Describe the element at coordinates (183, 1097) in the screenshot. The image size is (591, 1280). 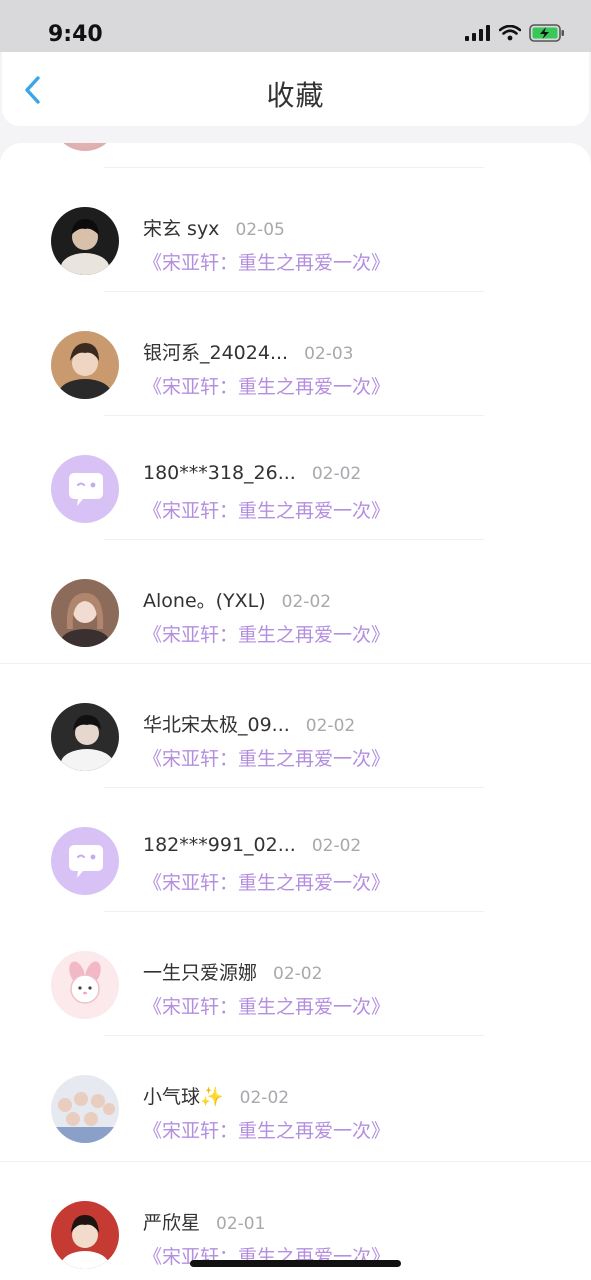
I see `item-username: 小气球✨` at that location.